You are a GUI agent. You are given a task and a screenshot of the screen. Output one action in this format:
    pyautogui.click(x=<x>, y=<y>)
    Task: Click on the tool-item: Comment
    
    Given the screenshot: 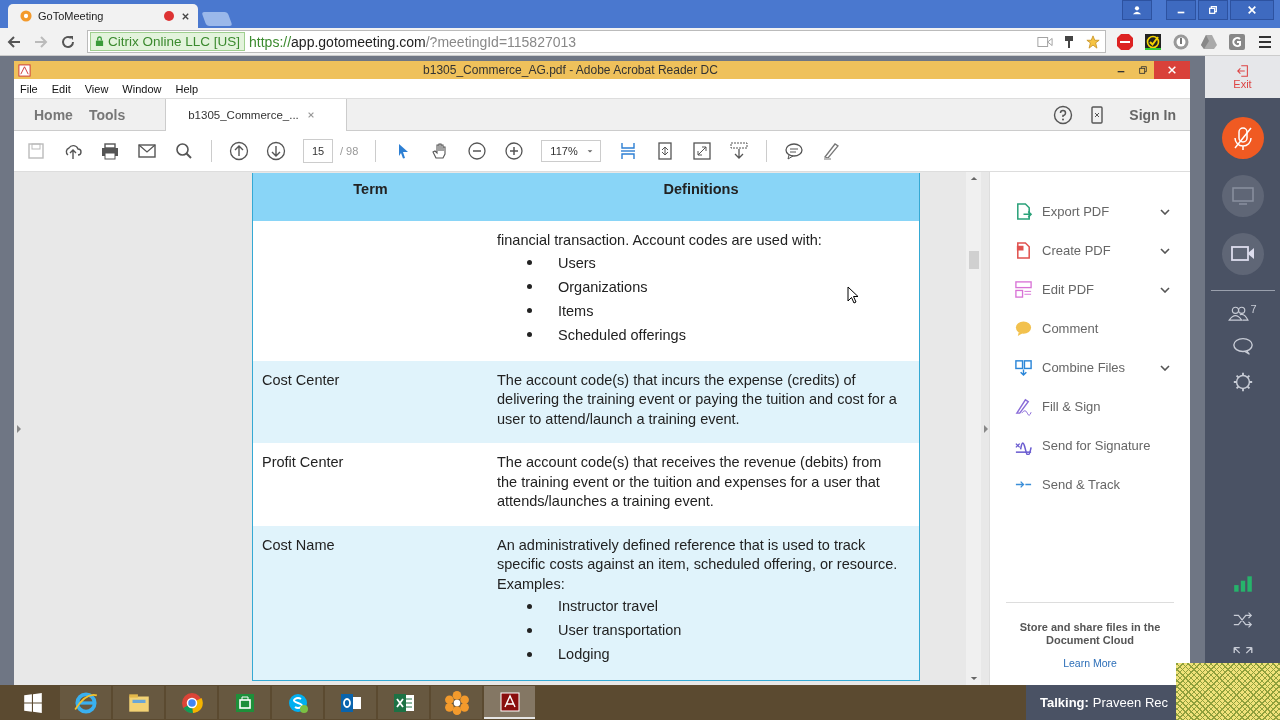 What is the action you would take?
    pyautogui.click(x=1094, y=328)
    